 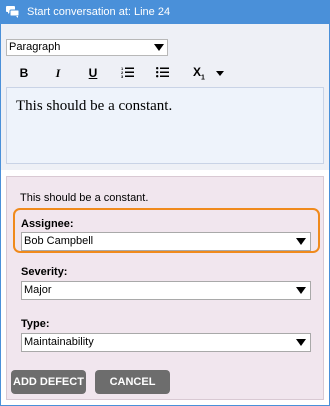 I want to click on severity-label: Severity:, so click(x=44, y=272).